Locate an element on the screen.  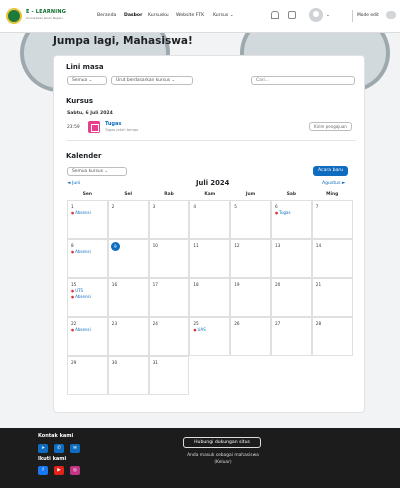
notification-bell-icon is located at coordinates (275, 15).